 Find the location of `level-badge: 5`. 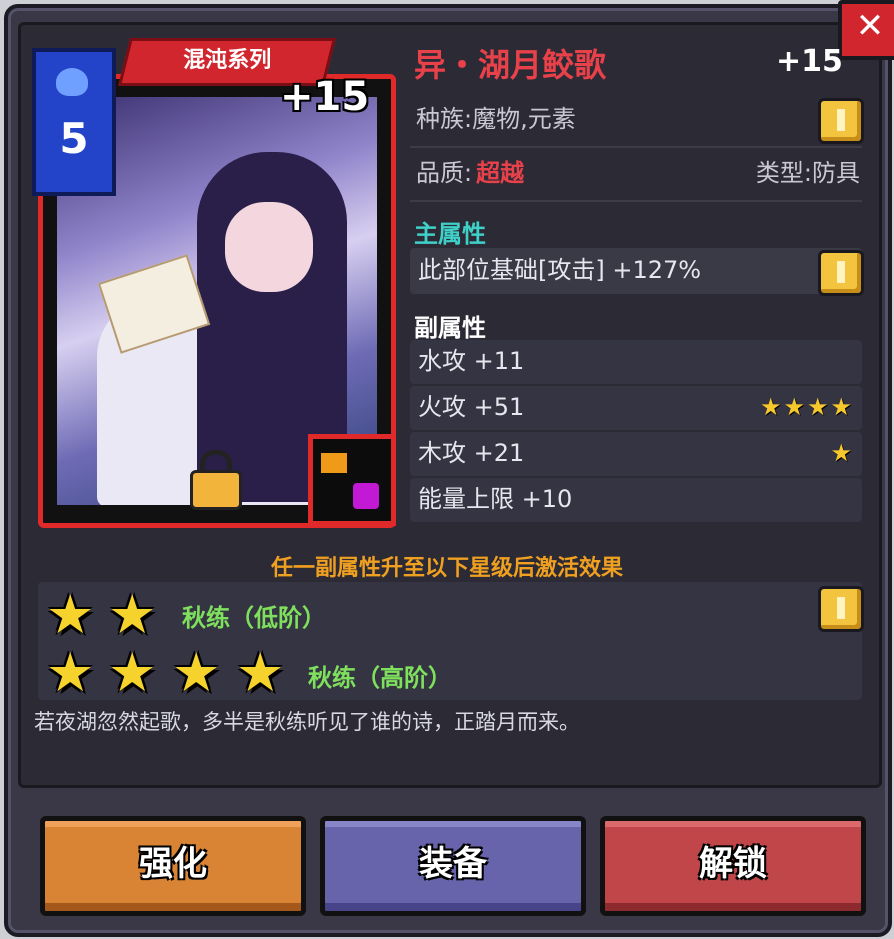

level-badge: 5 is located at coordinates (74, 122).